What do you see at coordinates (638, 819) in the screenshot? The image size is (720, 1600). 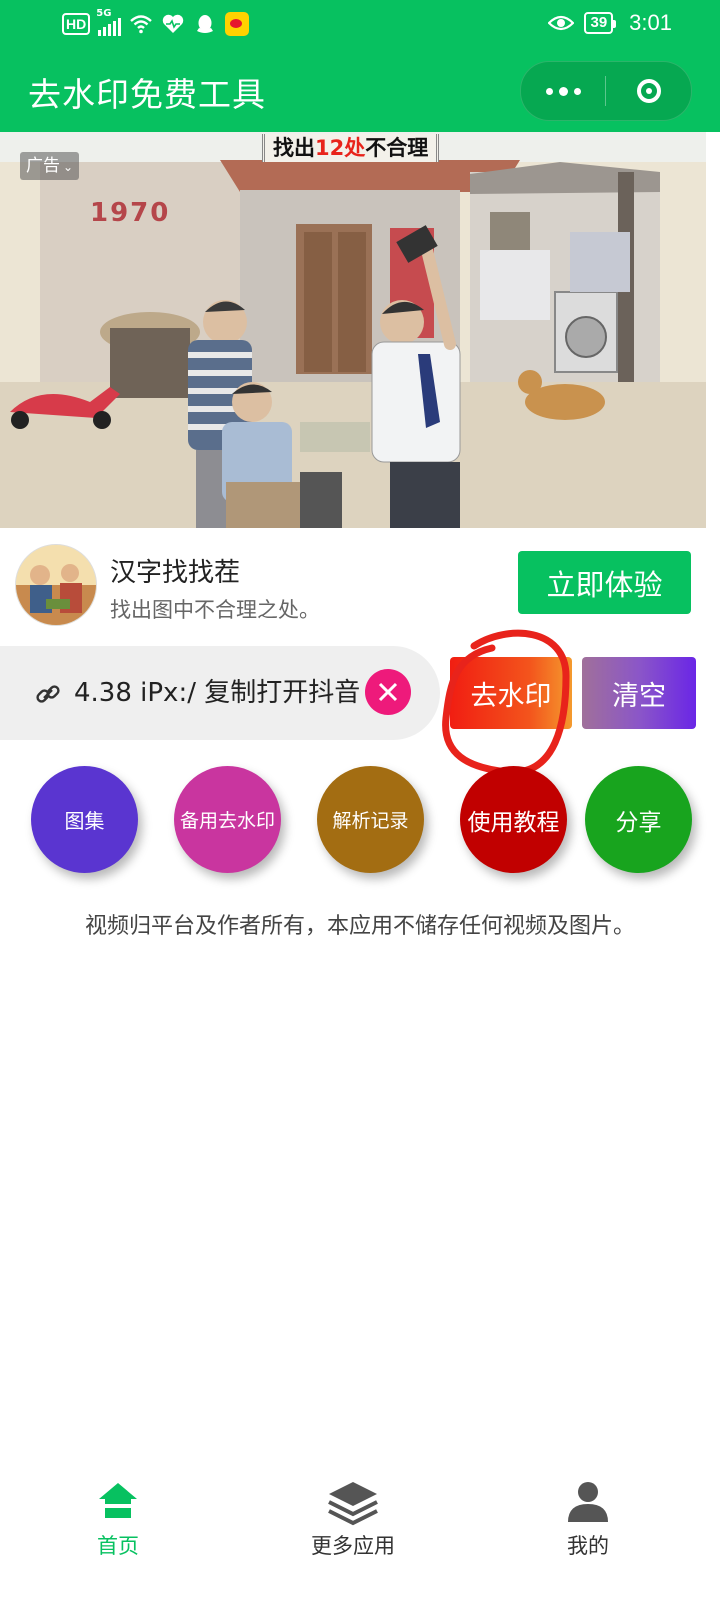 I see `share-button: 分享` at bounding box center [638, 819].